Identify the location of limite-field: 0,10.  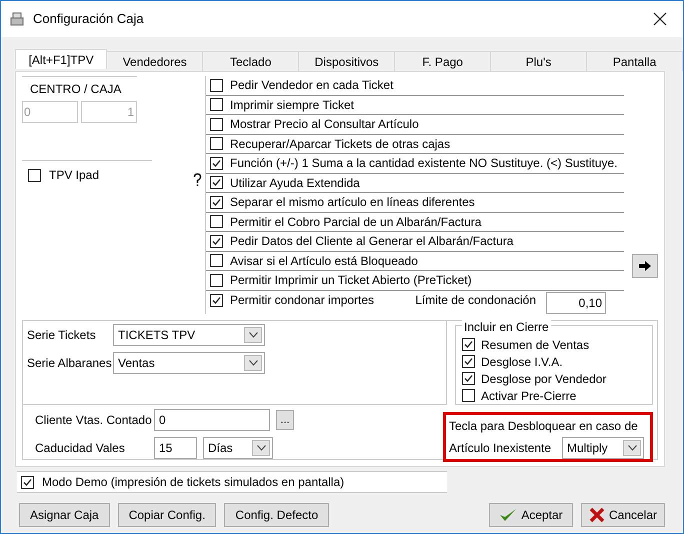
(576, 303).